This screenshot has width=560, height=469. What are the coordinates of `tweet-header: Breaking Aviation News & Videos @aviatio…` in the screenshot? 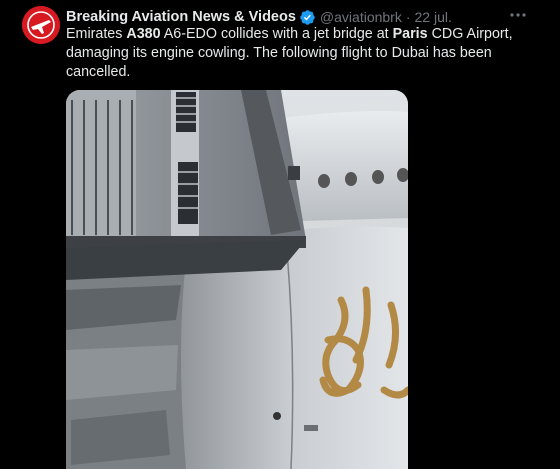 It's located at (259, 17).